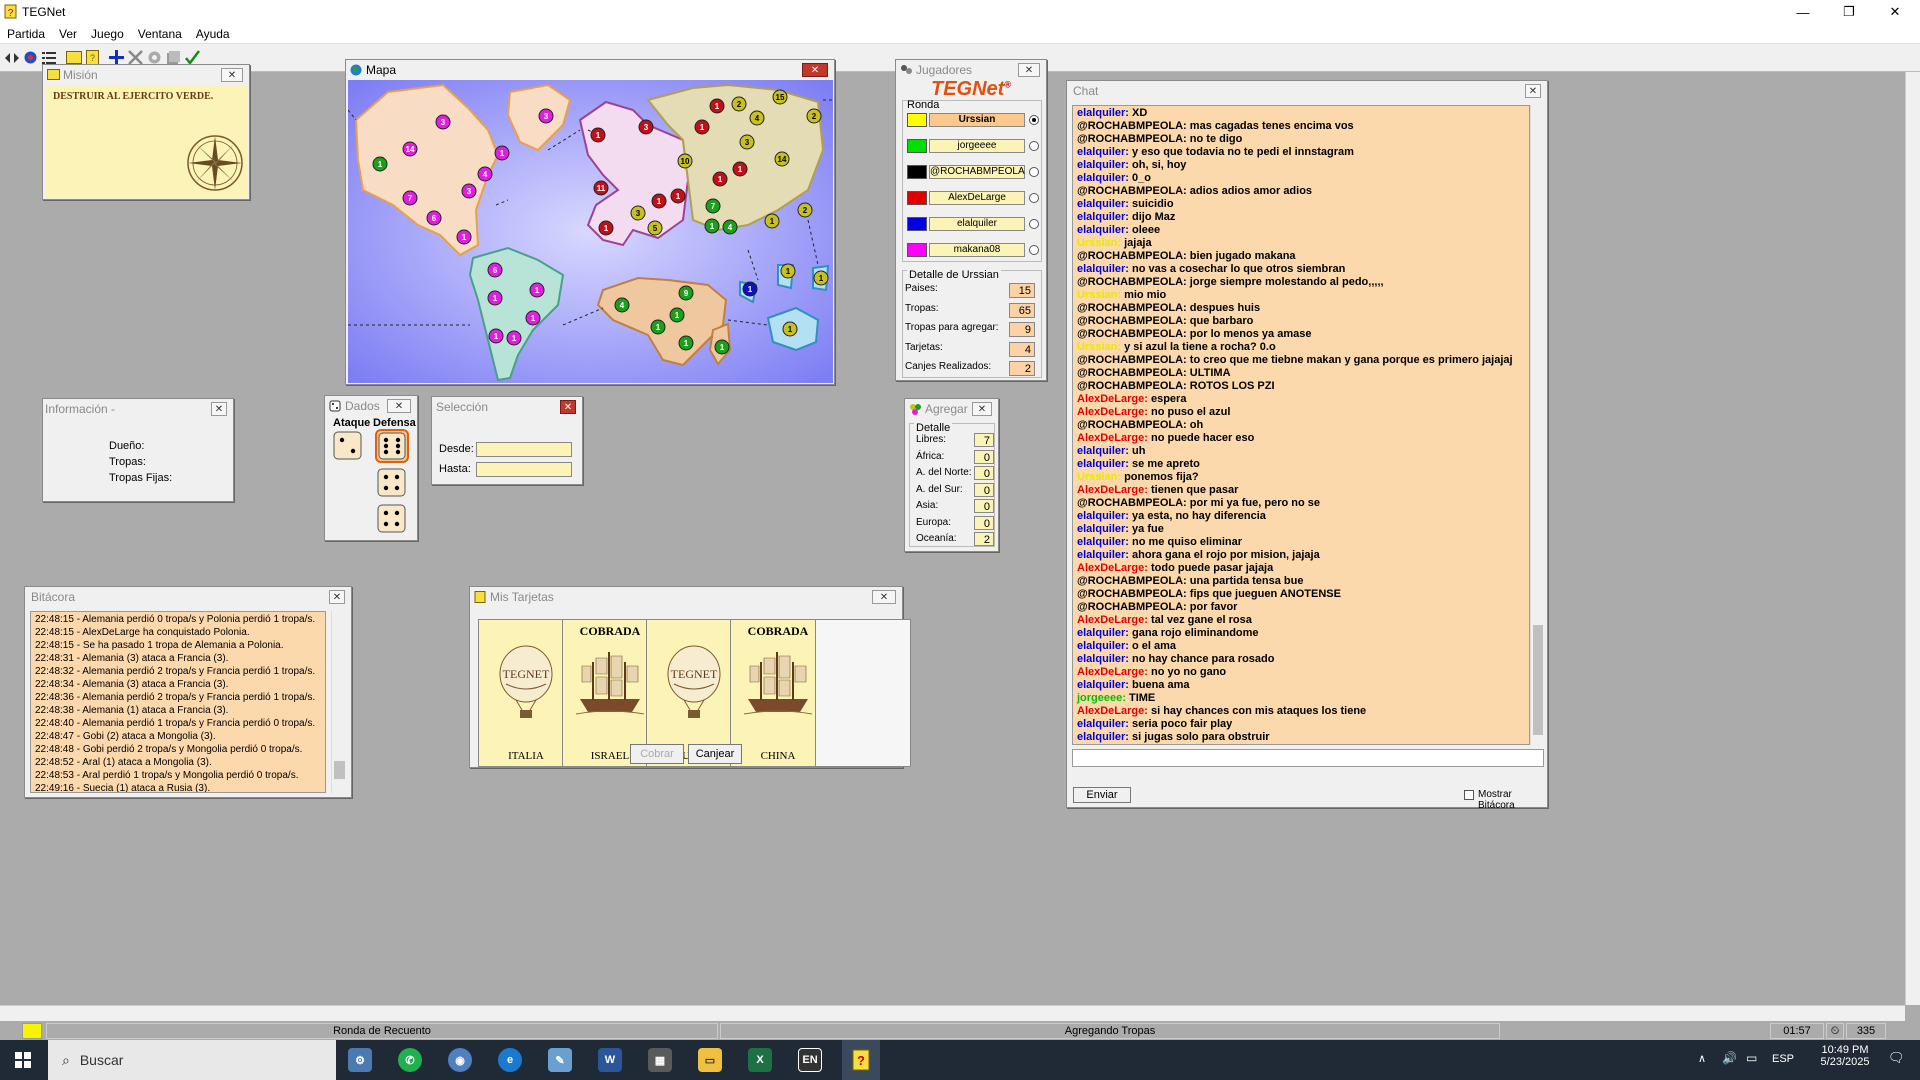  I want to click on connect-icon, so click(11, 57).